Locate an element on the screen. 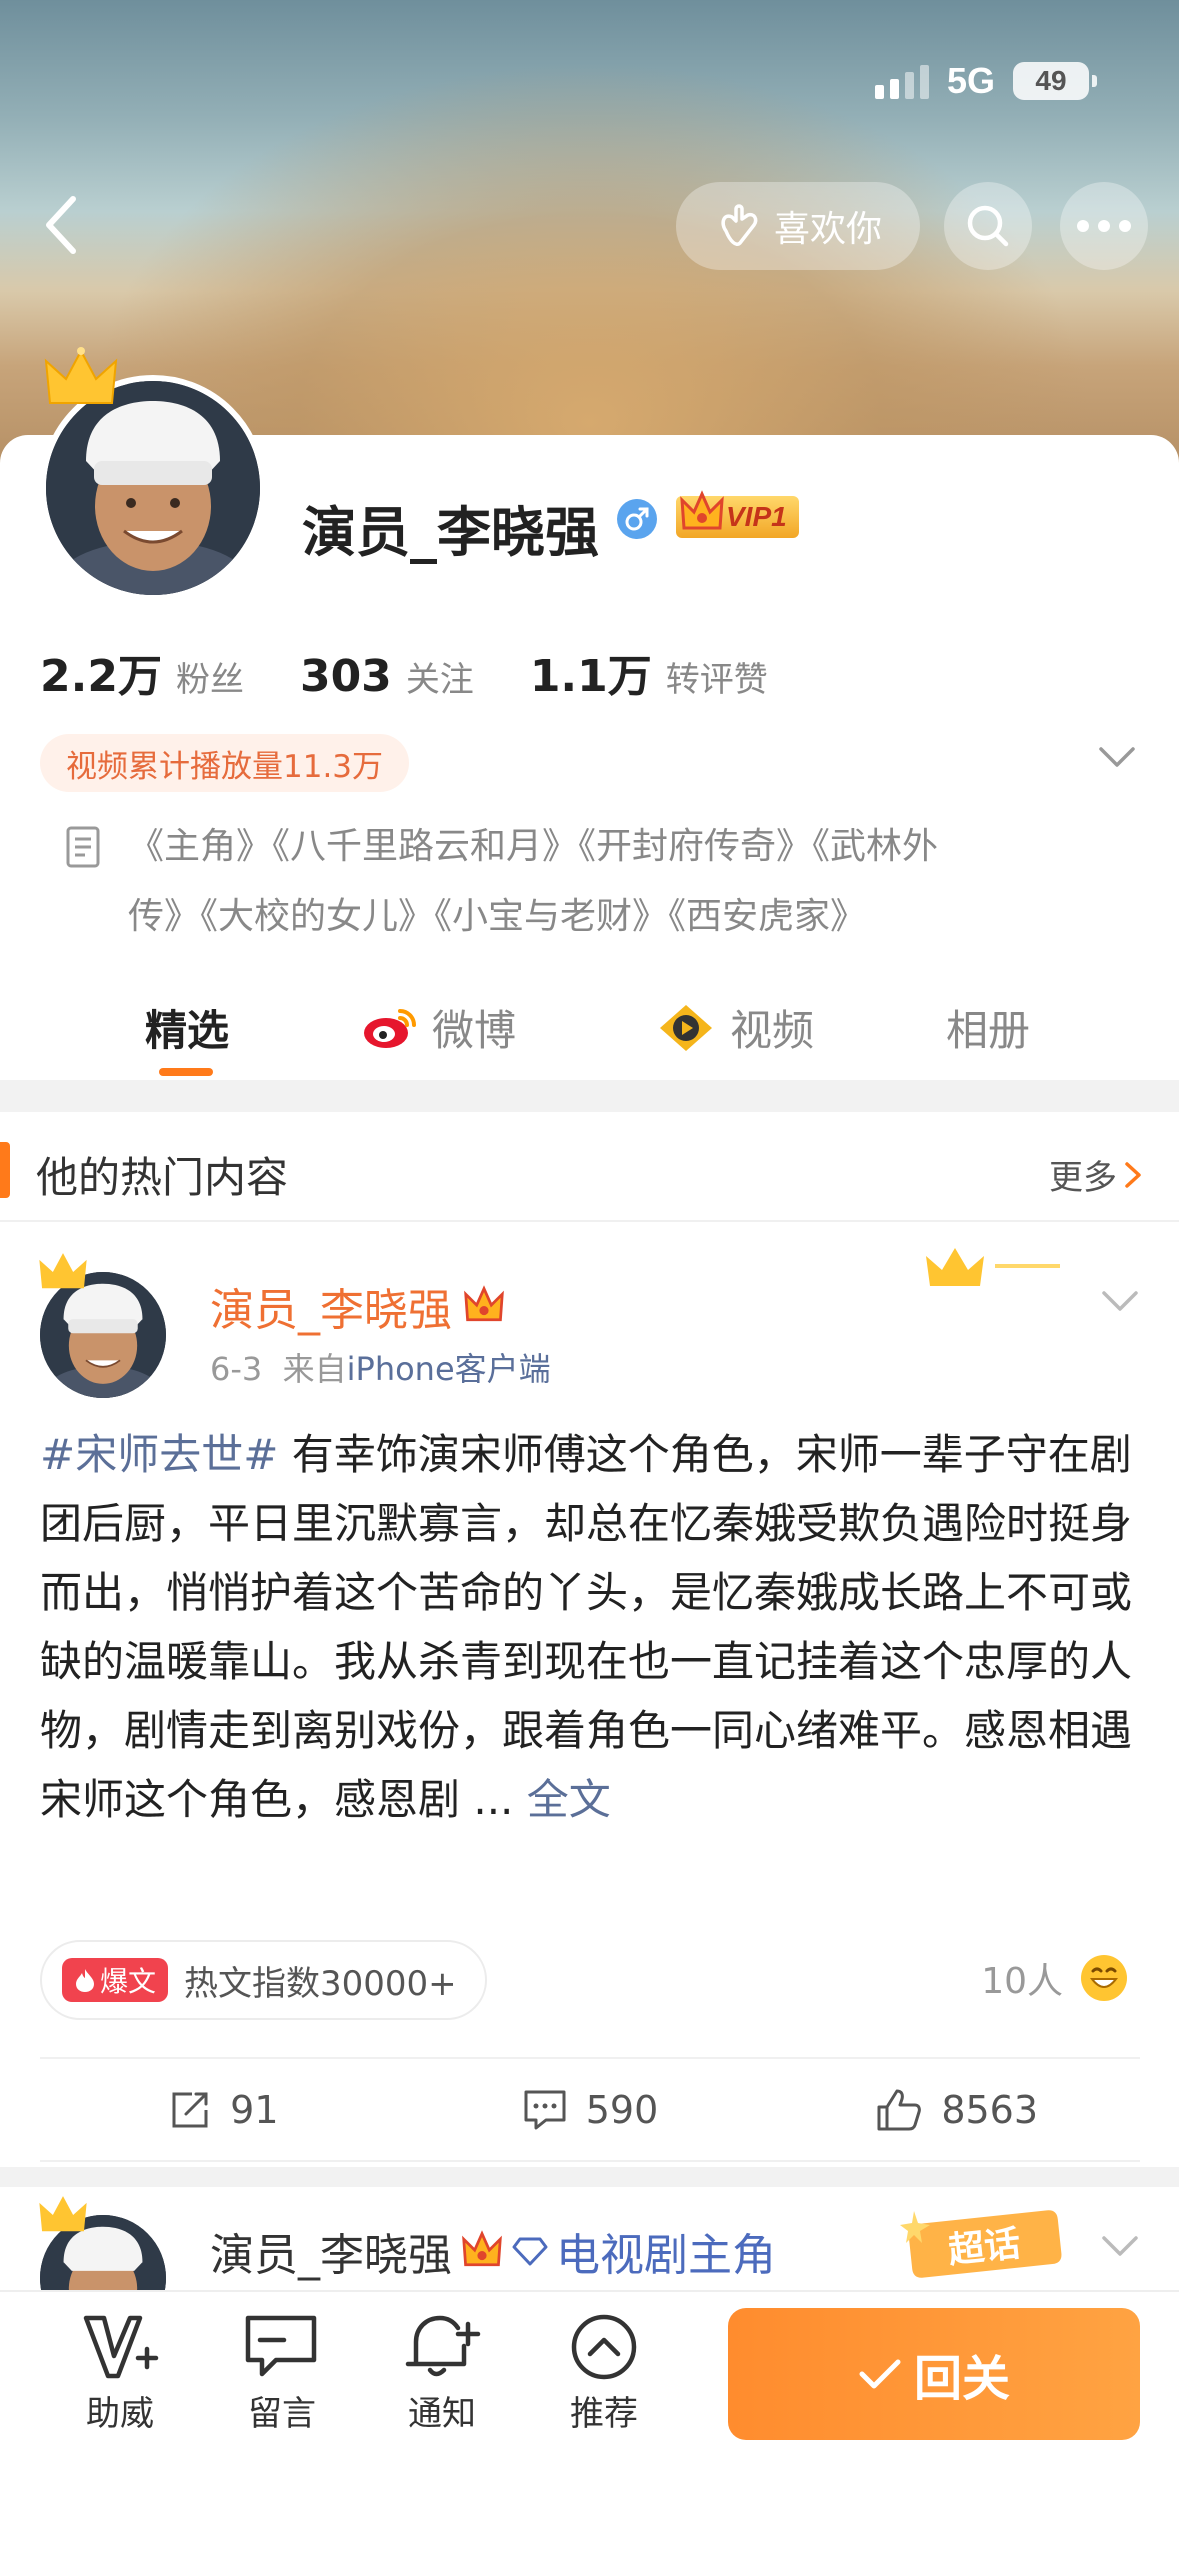  post-card-preview: 演员_李晓强 电视剧主角 超话 is located at coordinates (589, 2254).